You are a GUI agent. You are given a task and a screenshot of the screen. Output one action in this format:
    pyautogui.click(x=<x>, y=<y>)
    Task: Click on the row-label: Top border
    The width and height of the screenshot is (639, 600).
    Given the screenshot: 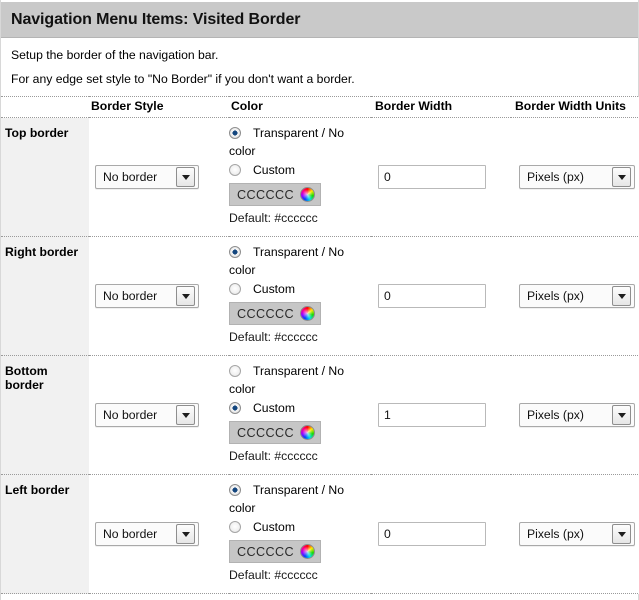 What is the action you would take?
    pyautogui.click(x=45, y=177)
    